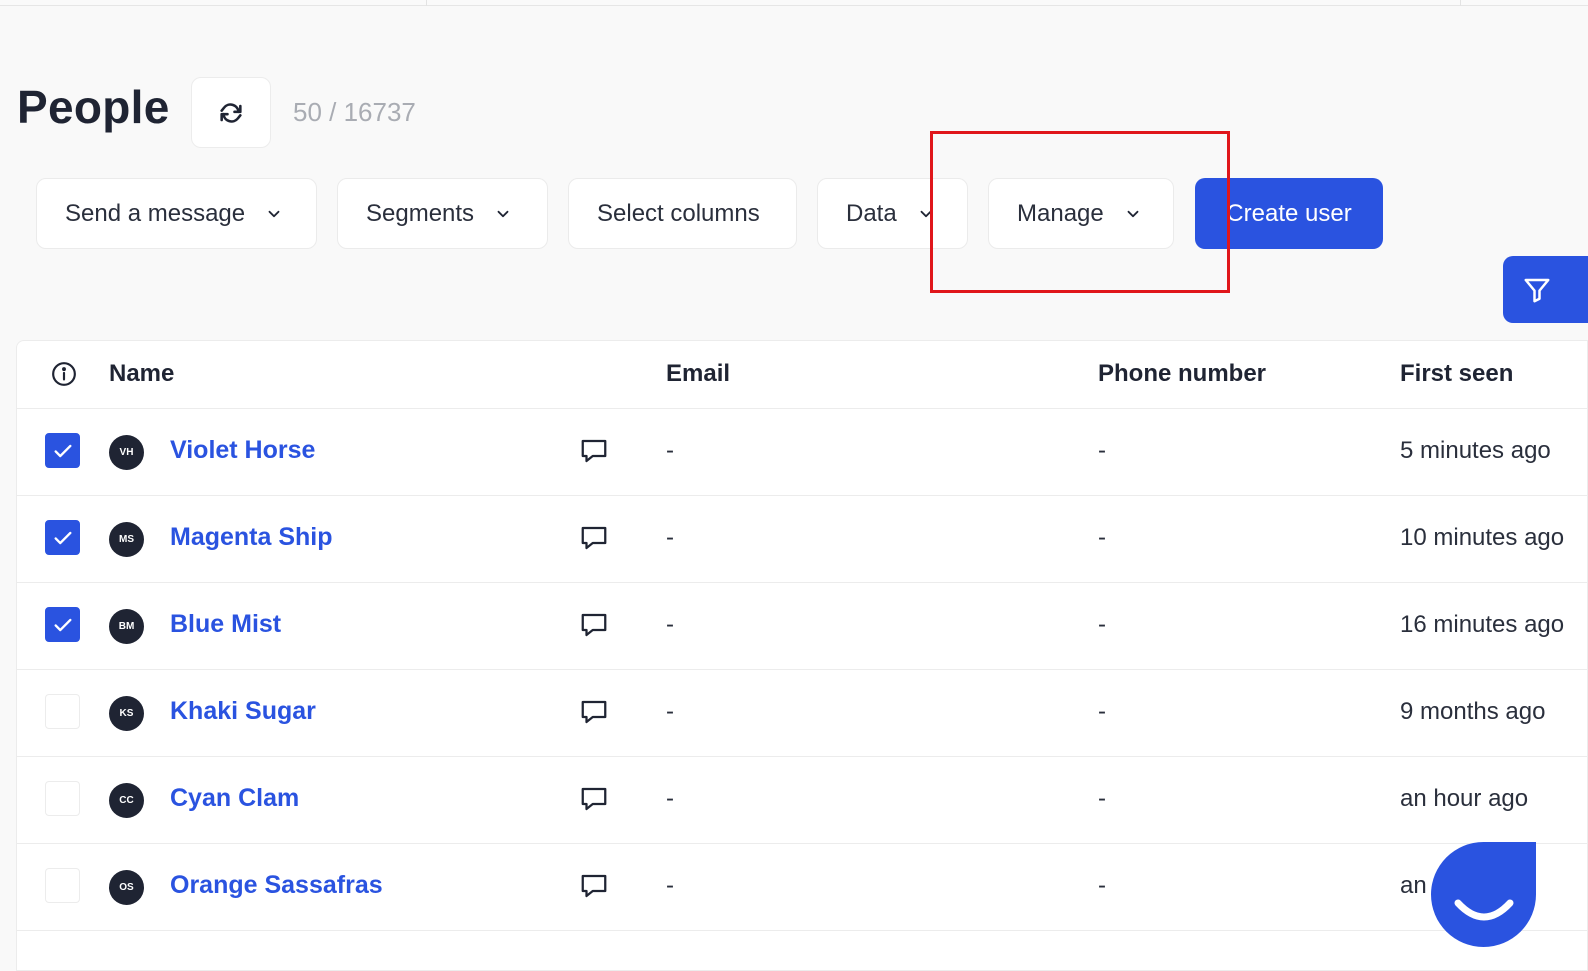 This screenshot has width=1588, height=971. What do you see at coordinates (1060, 213) in the screenshot?
I see `manage-label: Manage` at bounding box center [1060, 213].